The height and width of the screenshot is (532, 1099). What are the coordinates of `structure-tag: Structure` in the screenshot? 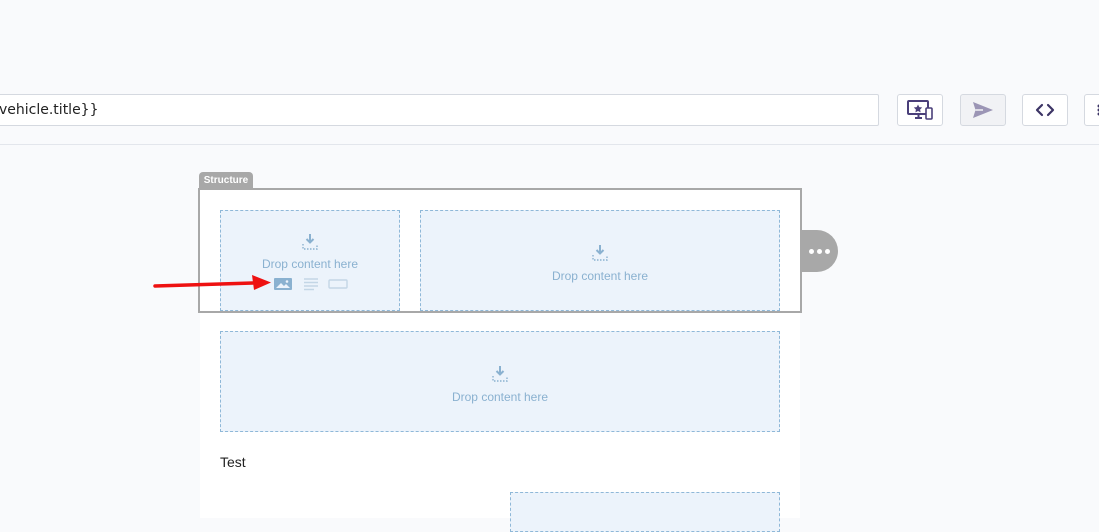 It's located at (226, 180).